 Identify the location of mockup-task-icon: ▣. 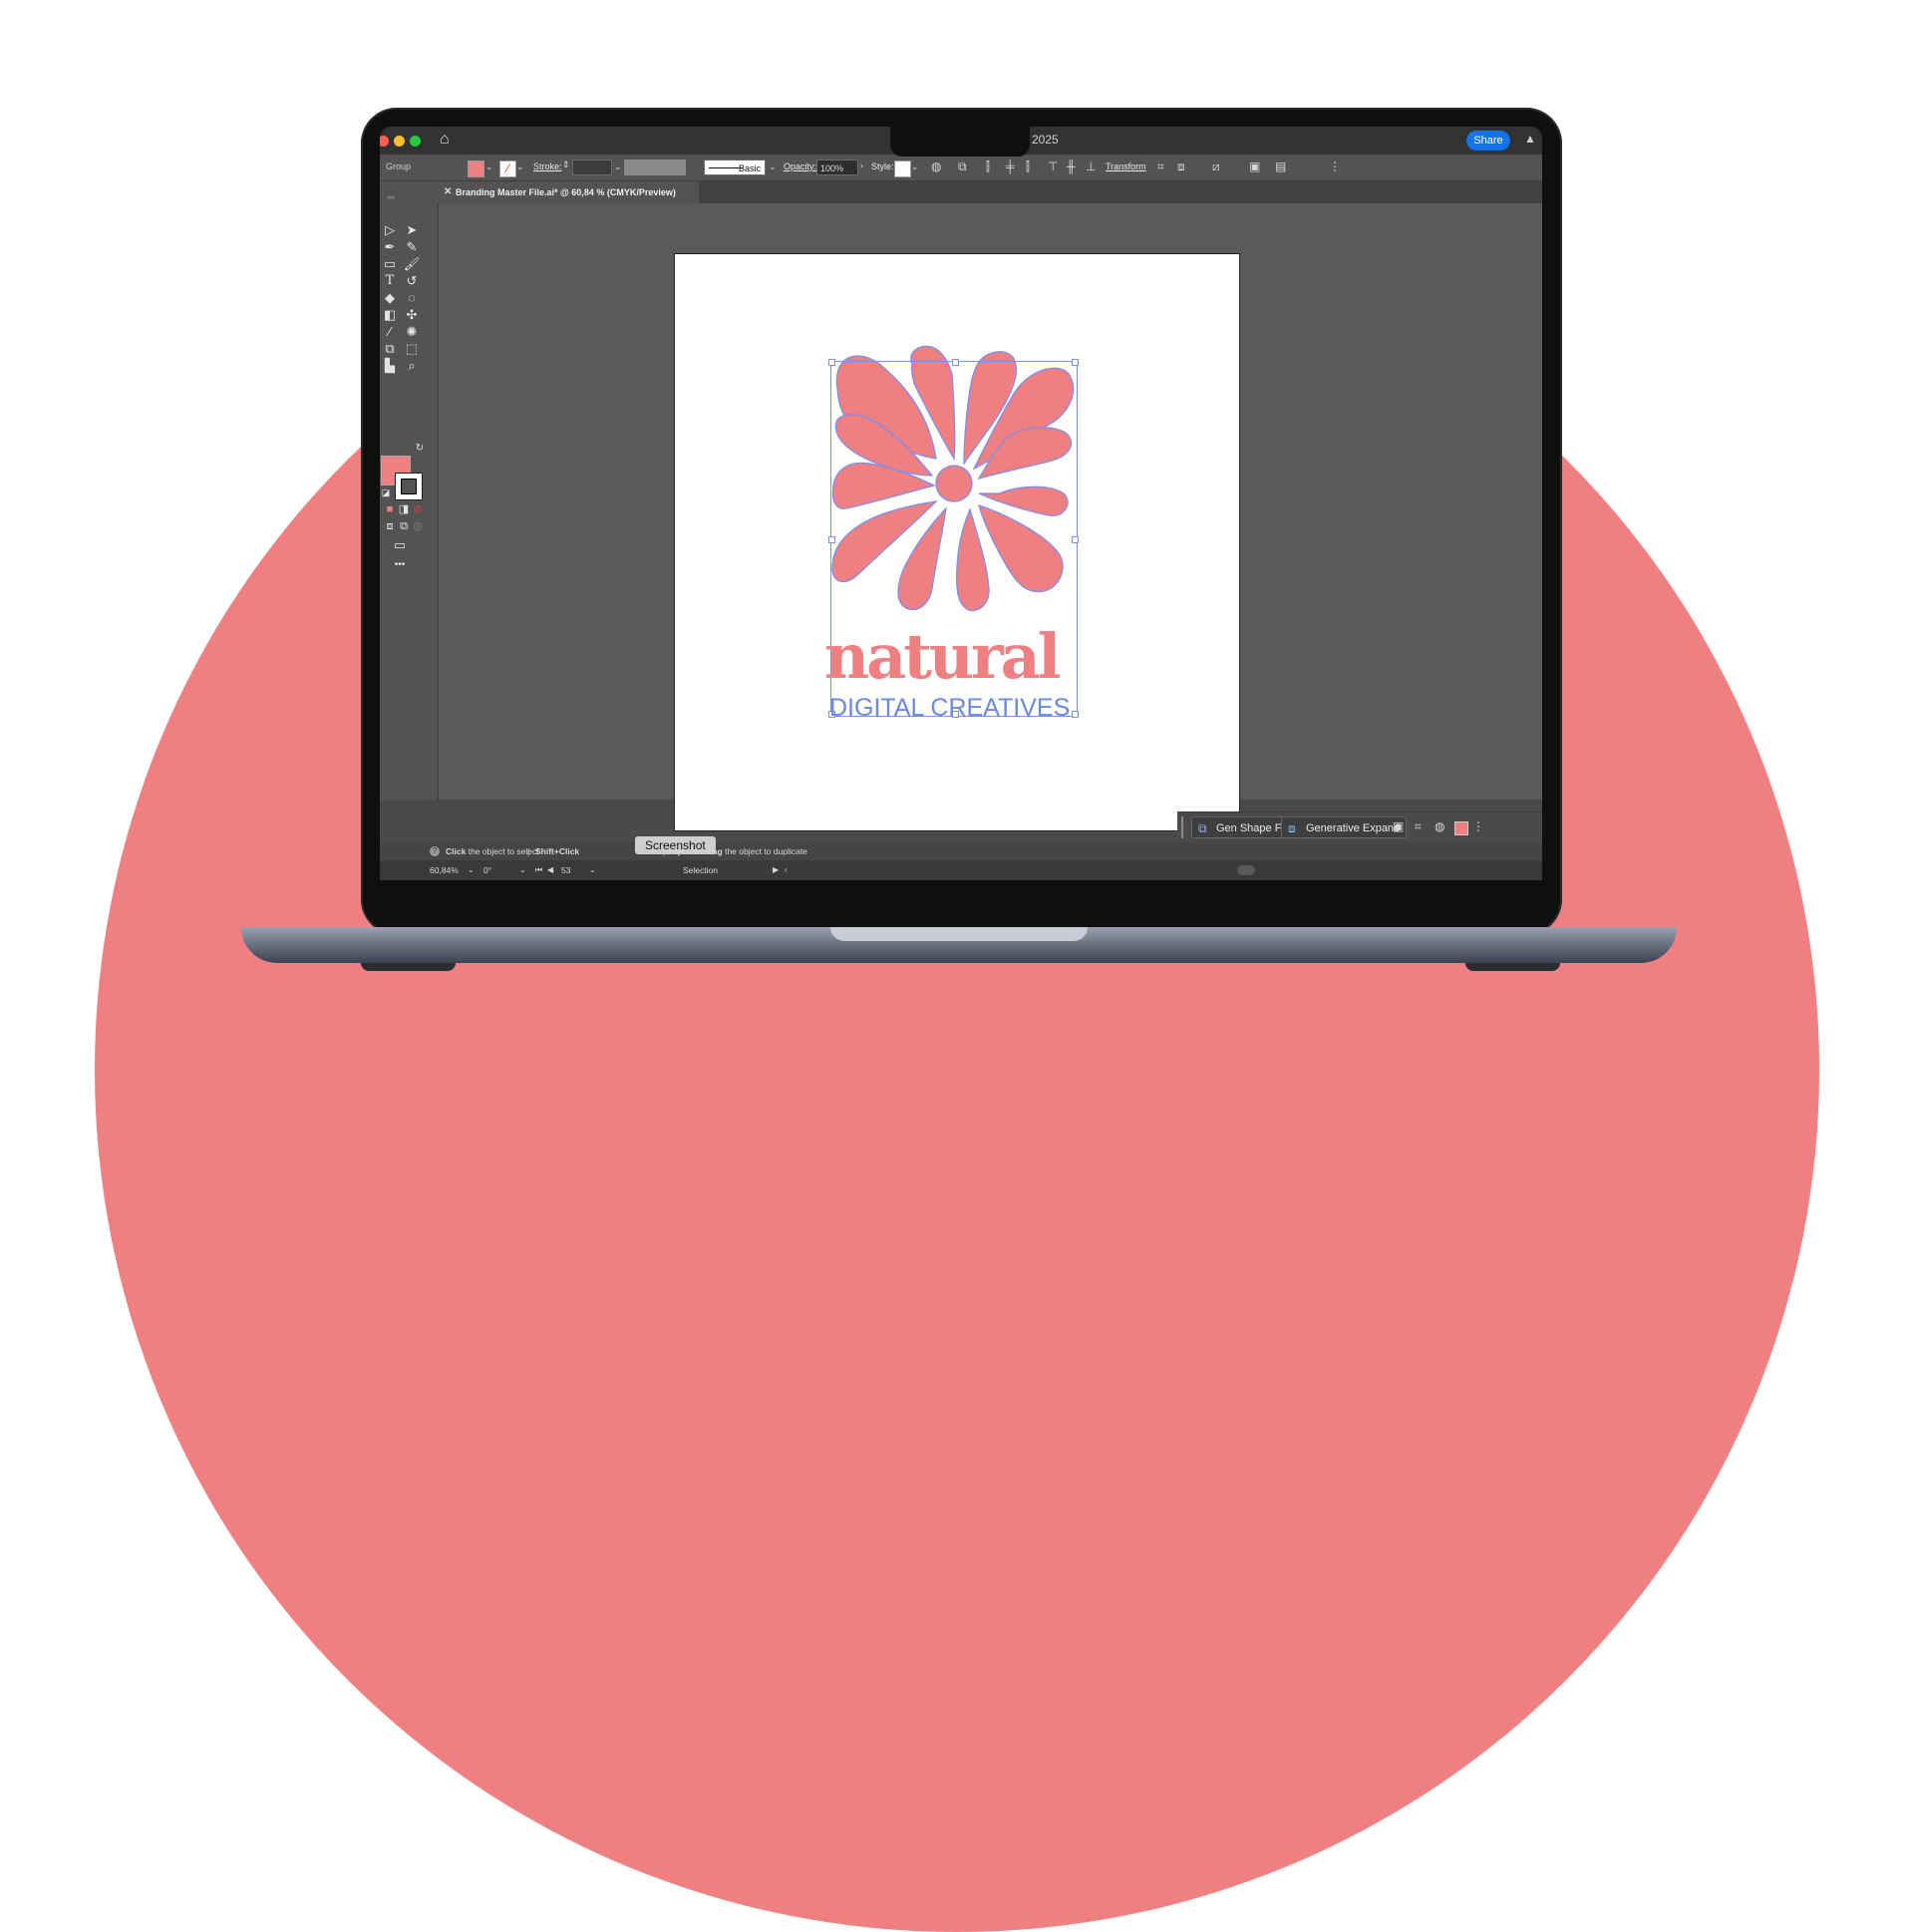
(1398, 826).